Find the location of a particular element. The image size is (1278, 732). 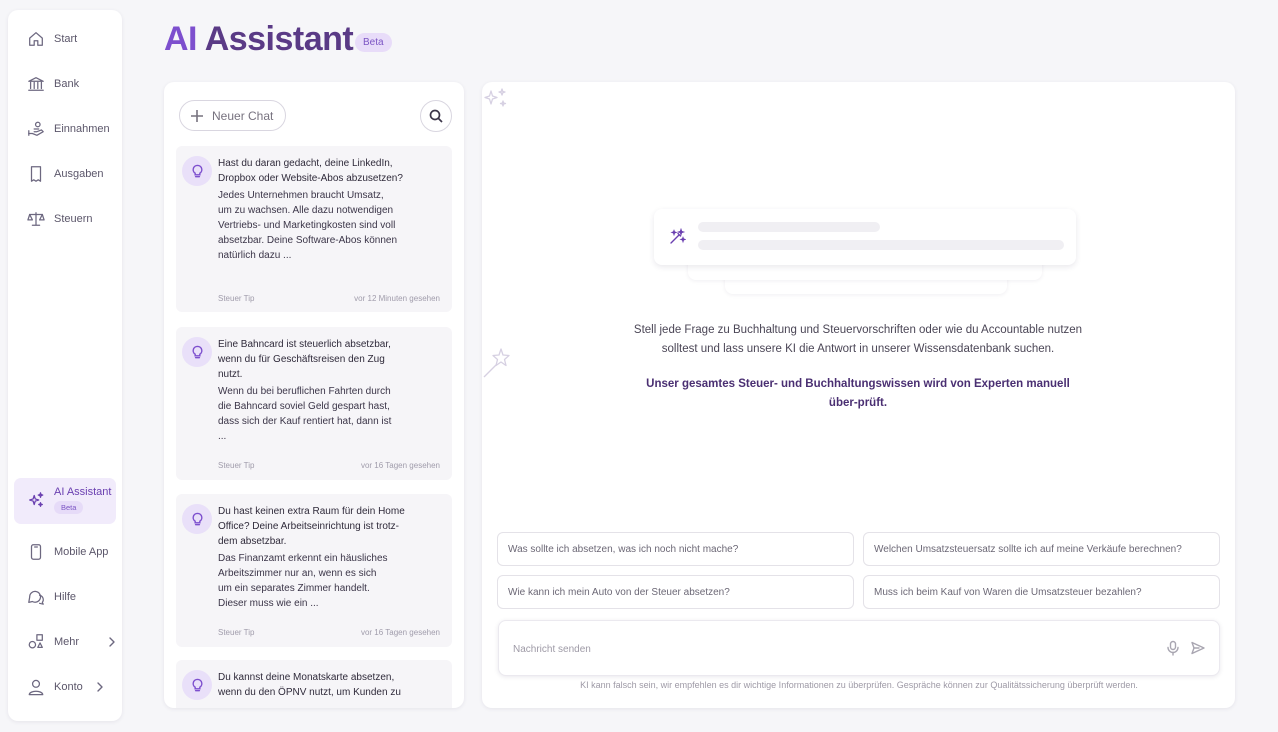

sidebar-item-label: Einnahmen is located at coordinates (82, 129).